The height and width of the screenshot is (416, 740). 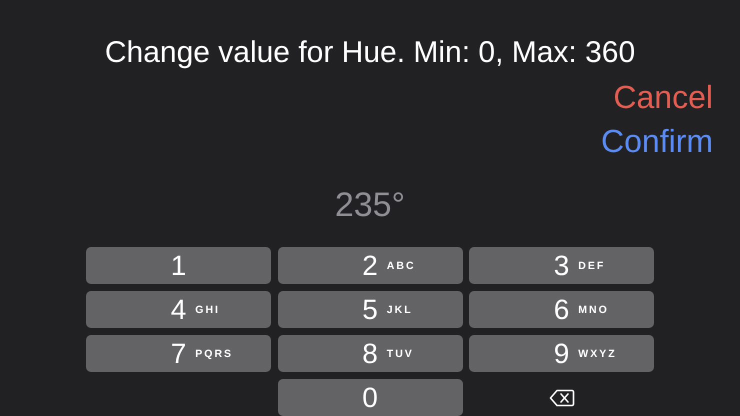 I want to click on keypad-key: 5 JKL, so click(x=370, y=309).